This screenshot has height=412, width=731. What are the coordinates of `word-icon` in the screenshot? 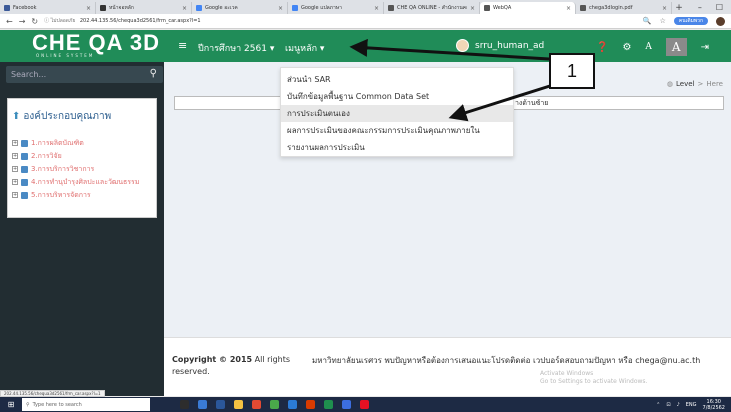 It's located at (292, 404).